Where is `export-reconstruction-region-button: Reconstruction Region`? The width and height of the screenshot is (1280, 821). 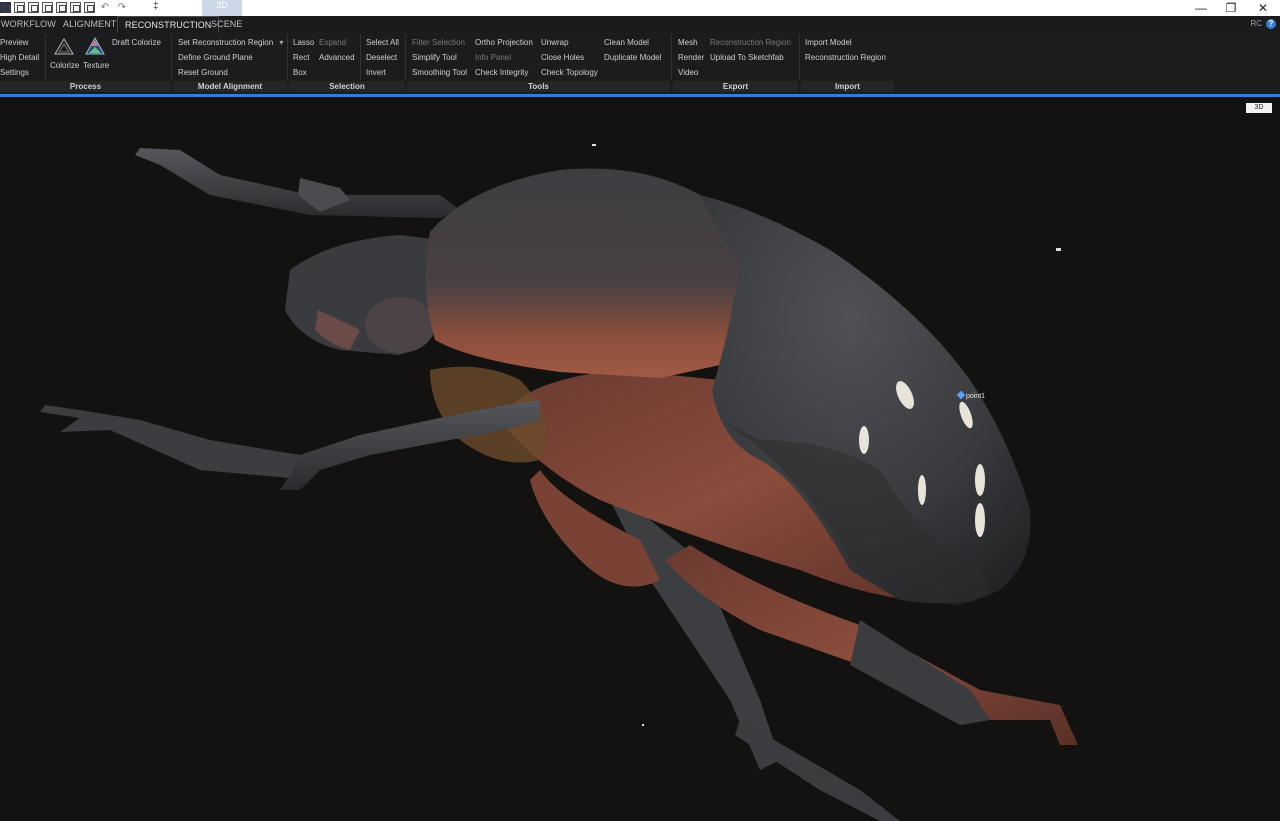
export-reconstruction-region-button: Reconstruction Region is located at coordinates (750, 43).